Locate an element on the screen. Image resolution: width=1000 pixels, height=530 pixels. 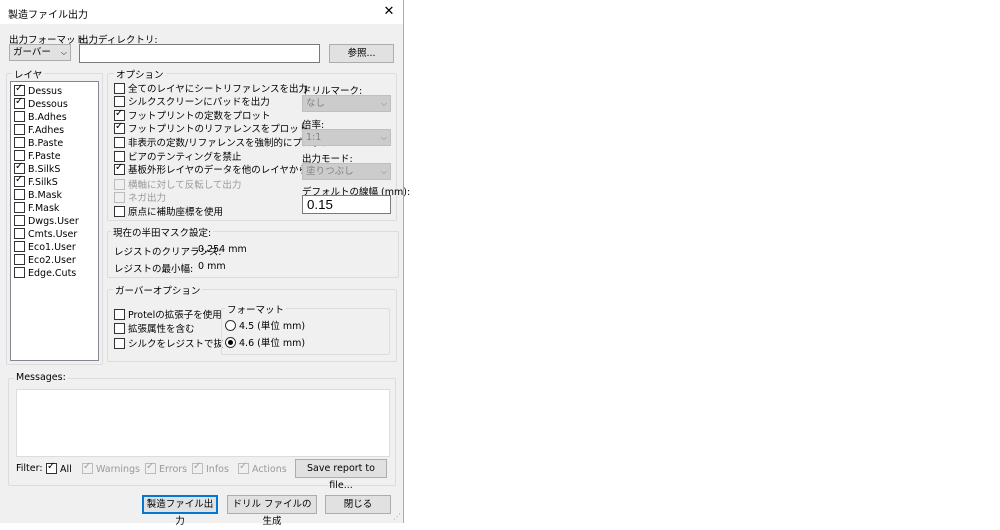
layer-checkbox: B.Paste is located at coordinates (38, 143).